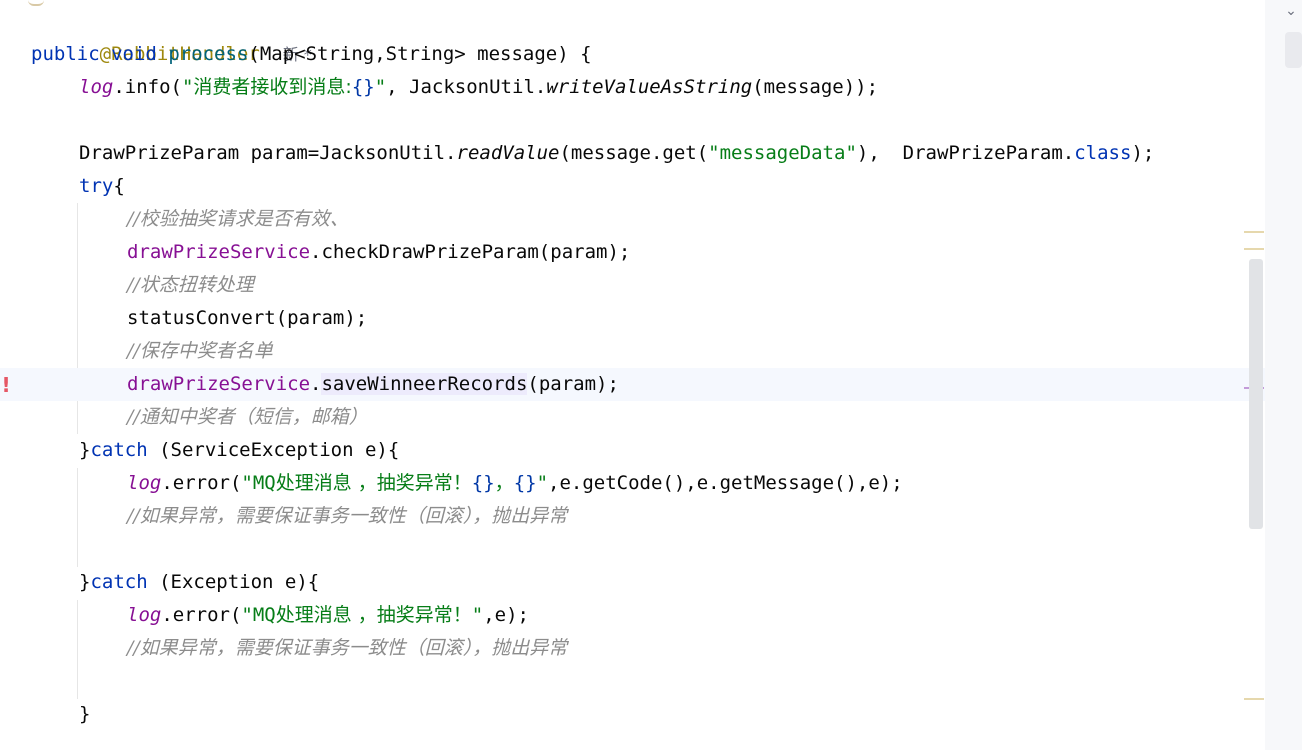 This screenshot has width=1302, height=750. What do you see at coordinates (1103, 153) in the screenshot?
I see `keyword: class` at bounding box center [1103, 153].